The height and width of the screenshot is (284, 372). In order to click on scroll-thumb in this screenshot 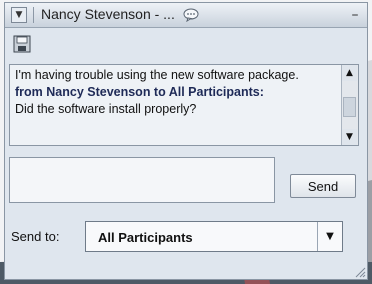, I will do `click(349, 107)`.